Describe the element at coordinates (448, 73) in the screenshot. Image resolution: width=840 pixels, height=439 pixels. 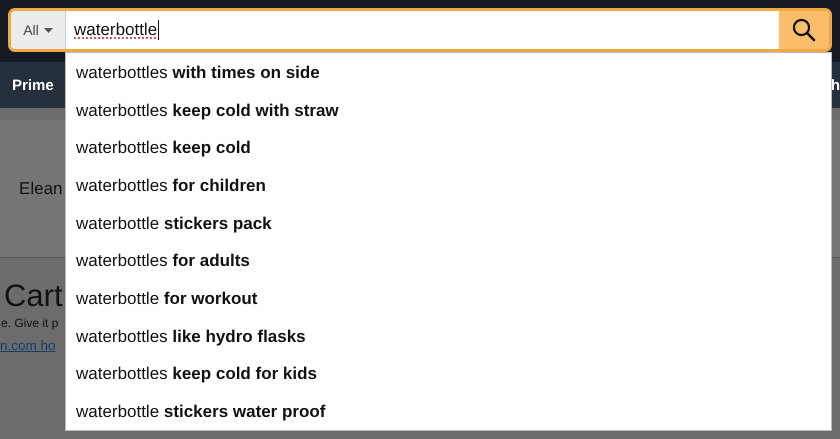
I see `suggestion-item: waterbottles with times on side` at that location.